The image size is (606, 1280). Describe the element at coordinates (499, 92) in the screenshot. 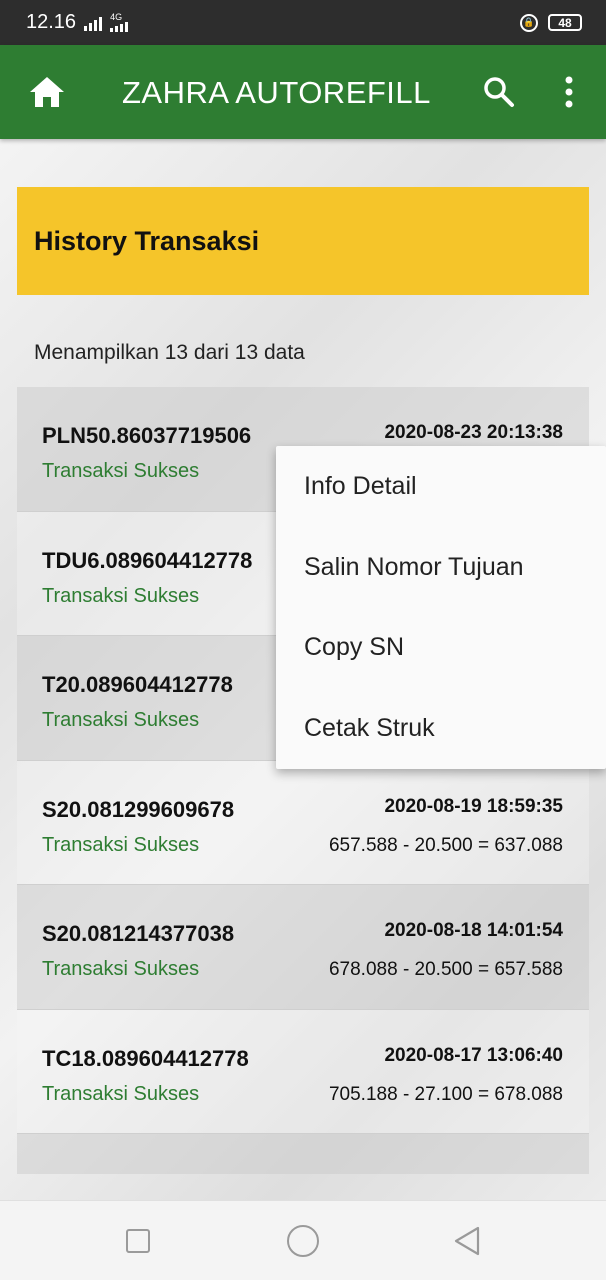

I see `search-icon` at that location.